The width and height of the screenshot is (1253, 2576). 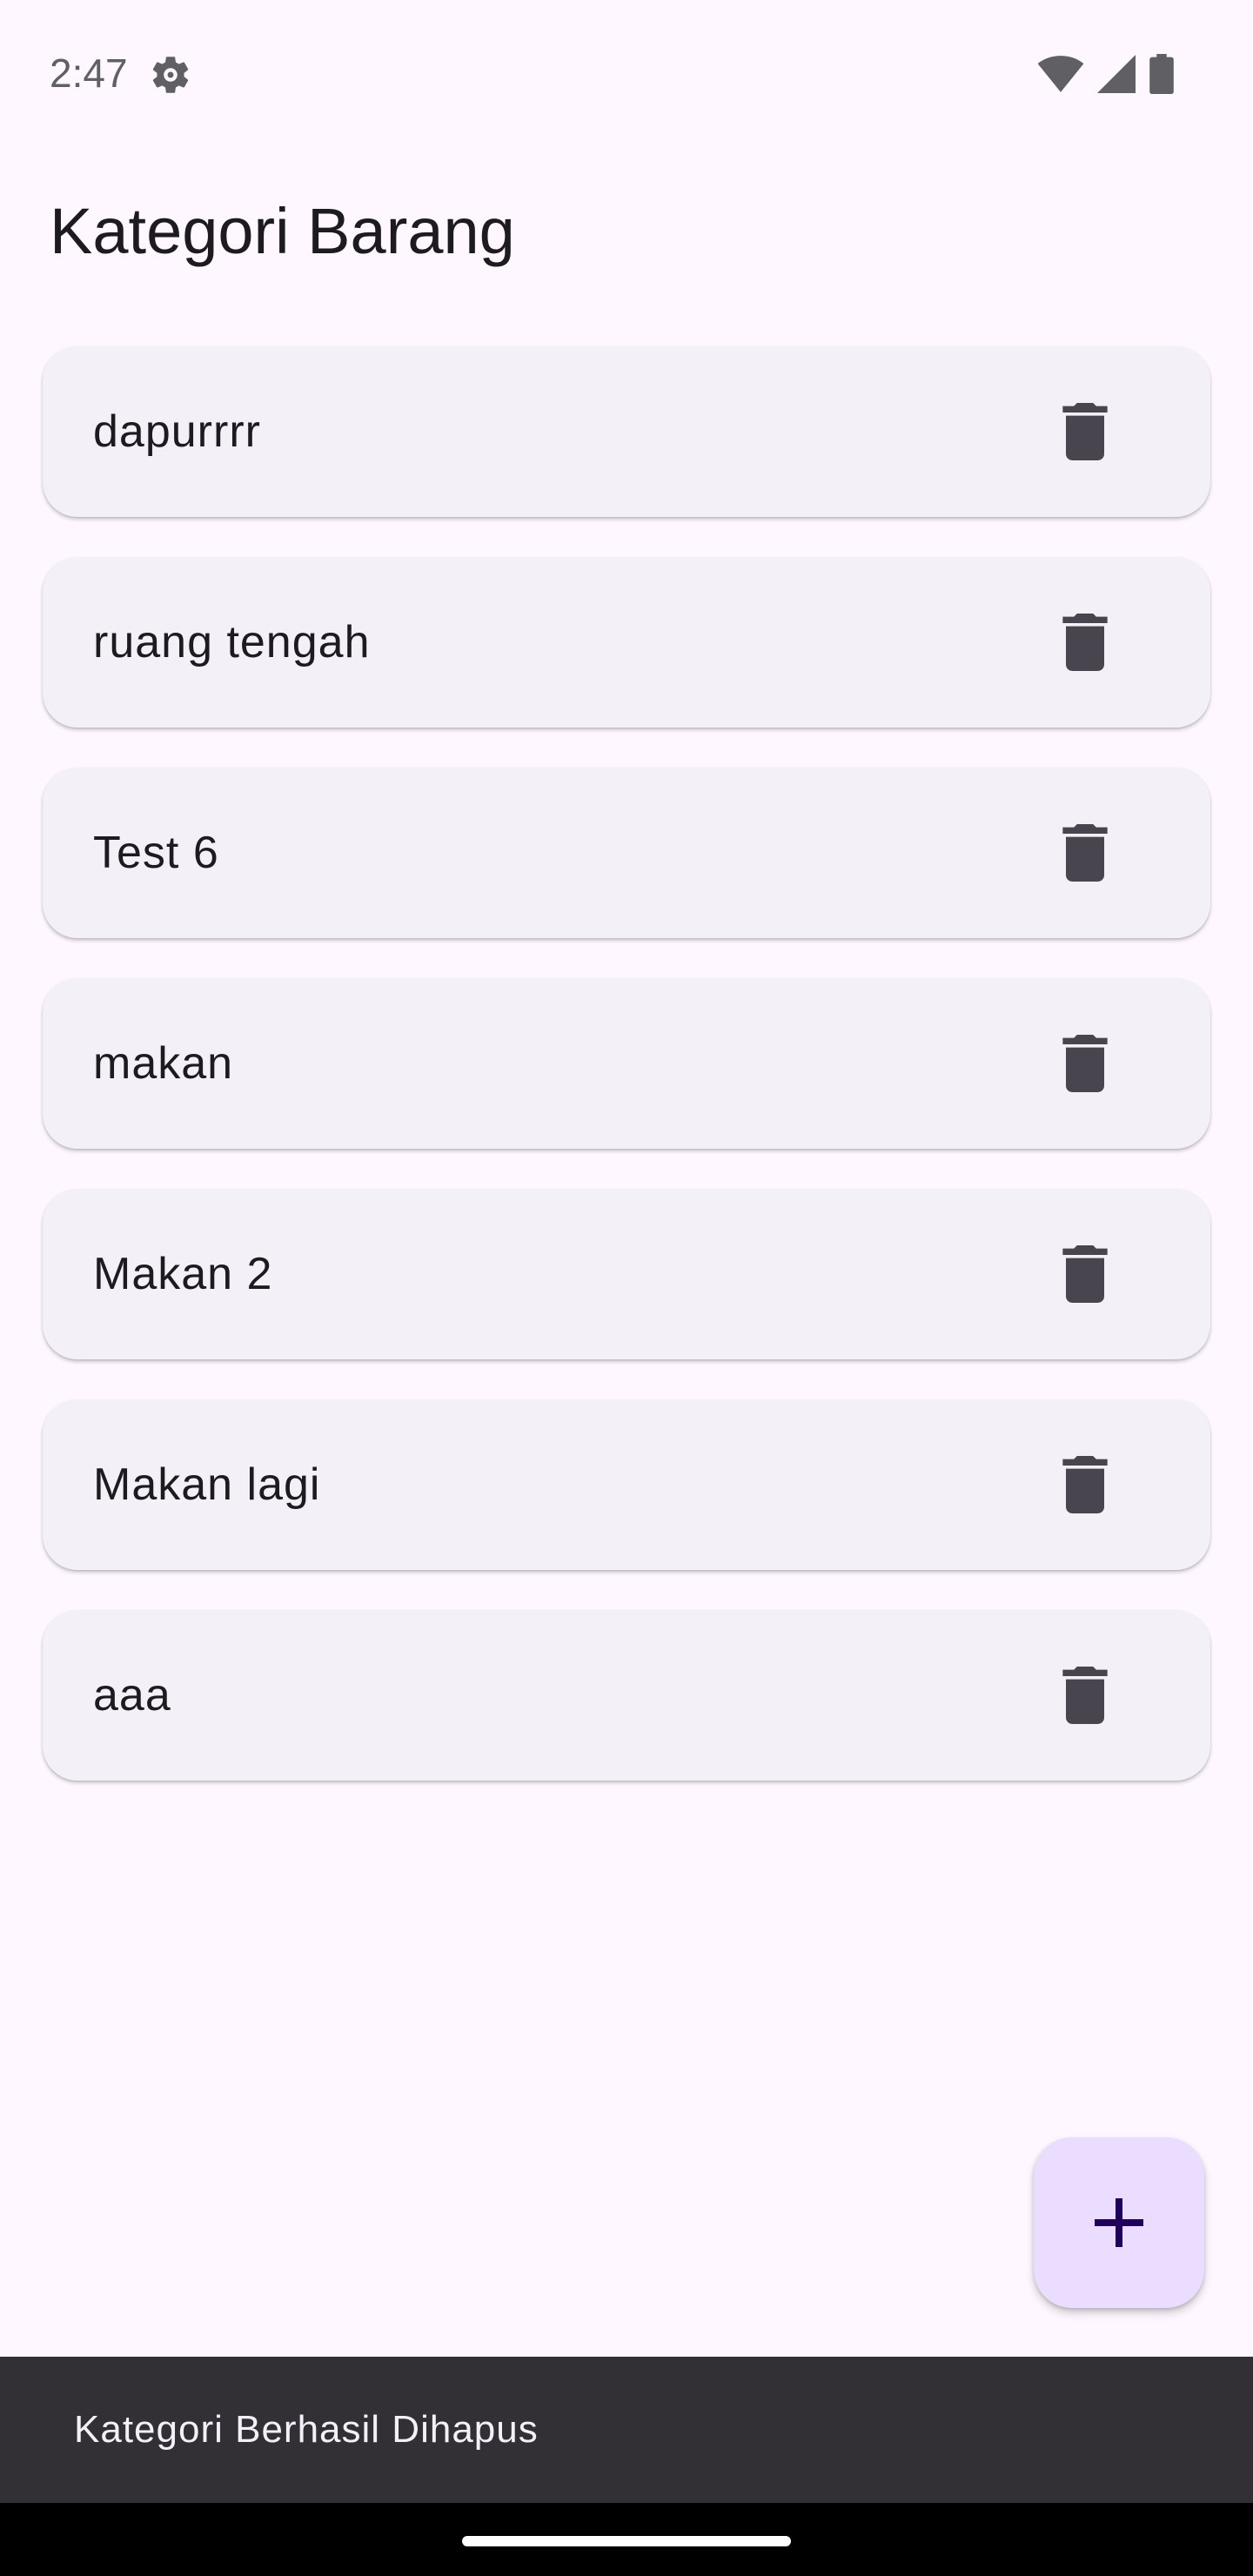 I want to click on wifi-icon, so click(x=1060, y=76).